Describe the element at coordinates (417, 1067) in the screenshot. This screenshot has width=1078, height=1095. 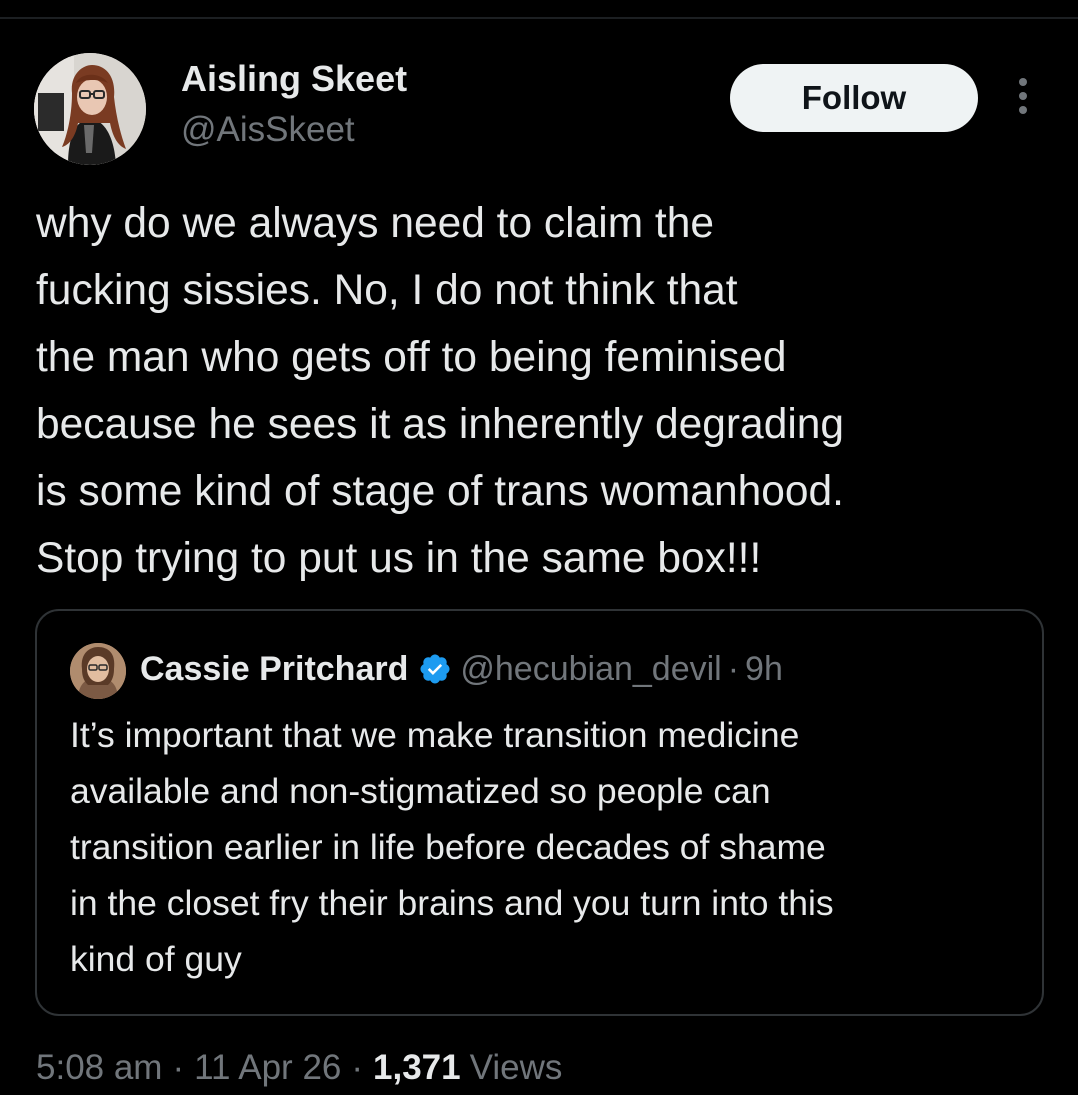
I see `views-count: 1,371` at that location.